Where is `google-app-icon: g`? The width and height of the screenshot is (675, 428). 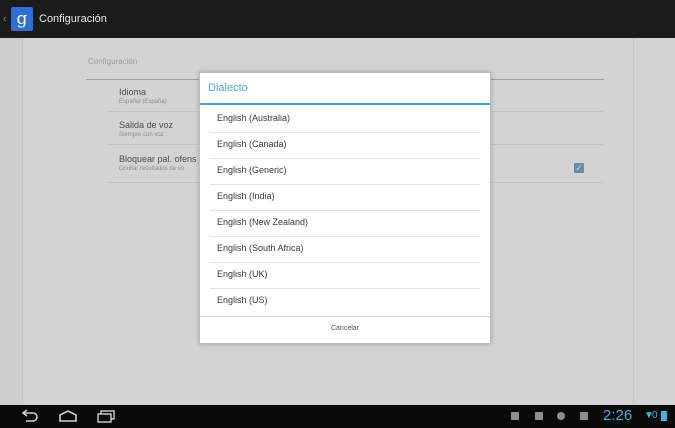
google-app-icon: g is located at coordinates (22, 19).